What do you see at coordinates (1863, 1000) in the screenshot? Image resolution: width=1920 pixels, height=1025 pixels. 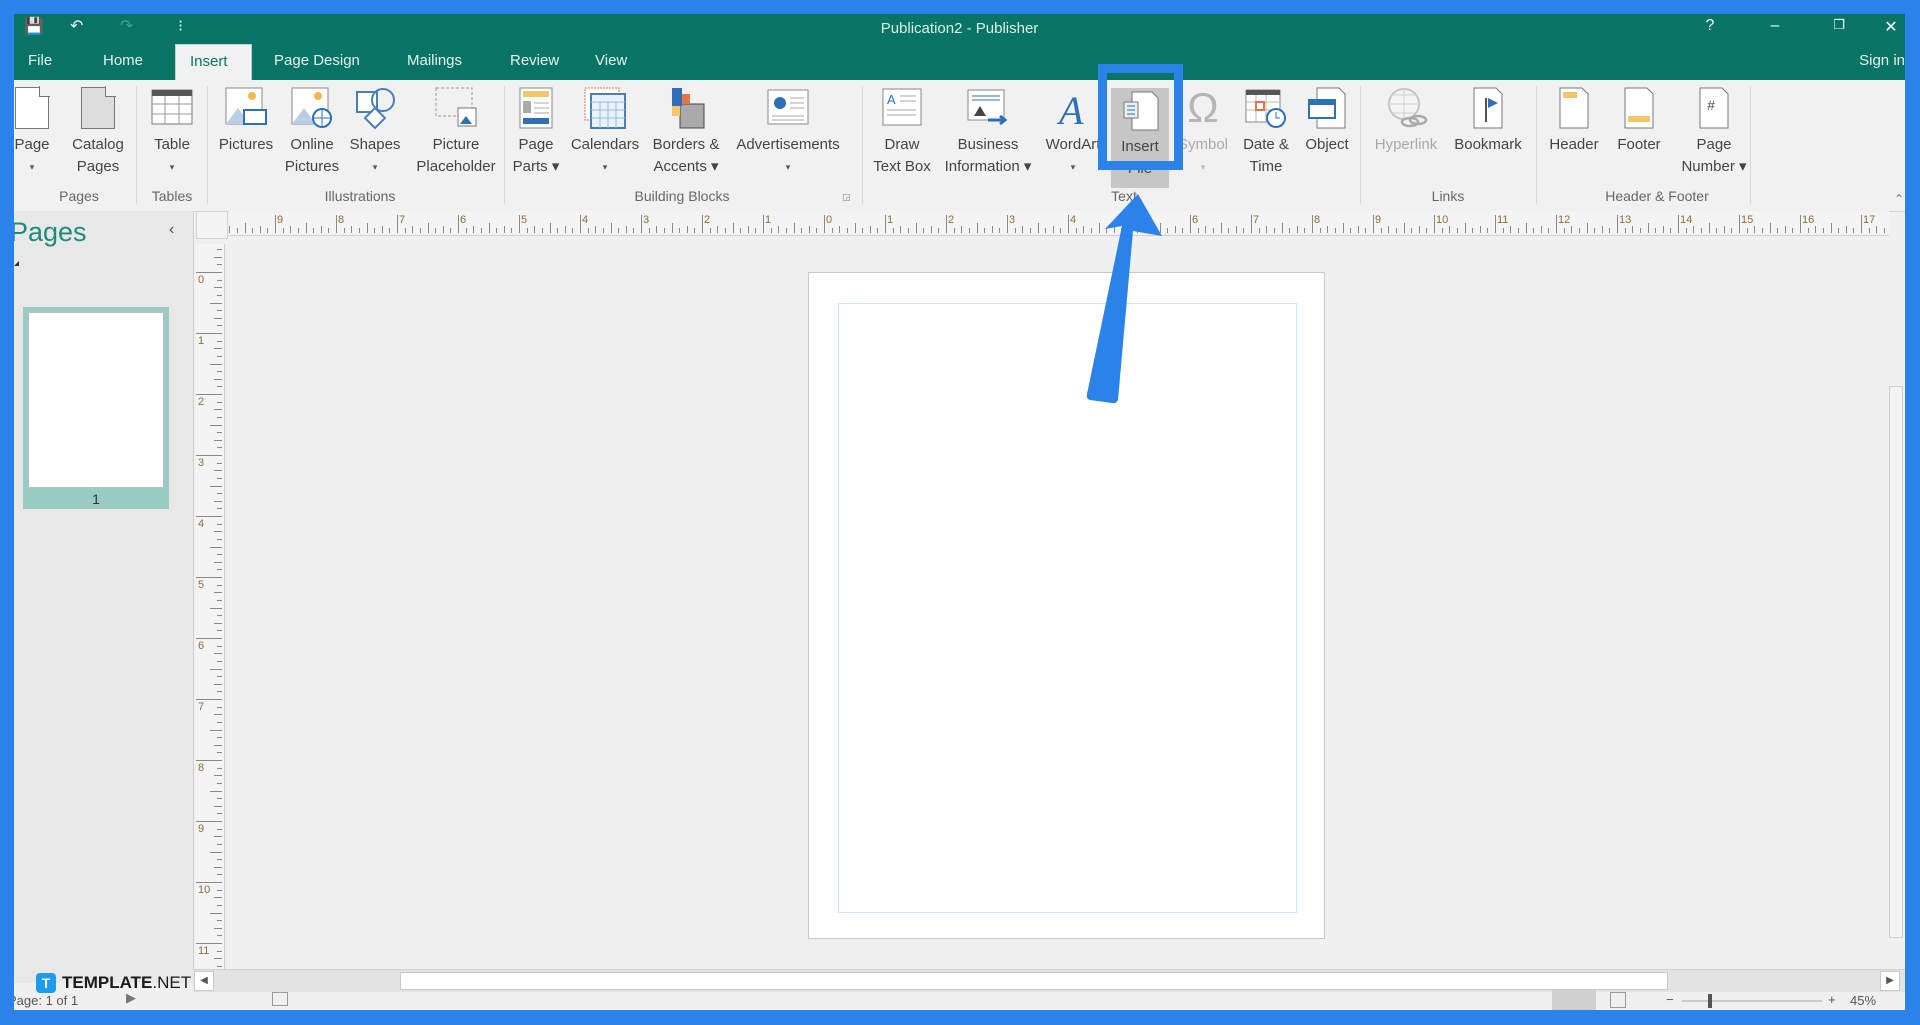 I see `zoom-level: 45%` at bounding box center [1863, 1000].